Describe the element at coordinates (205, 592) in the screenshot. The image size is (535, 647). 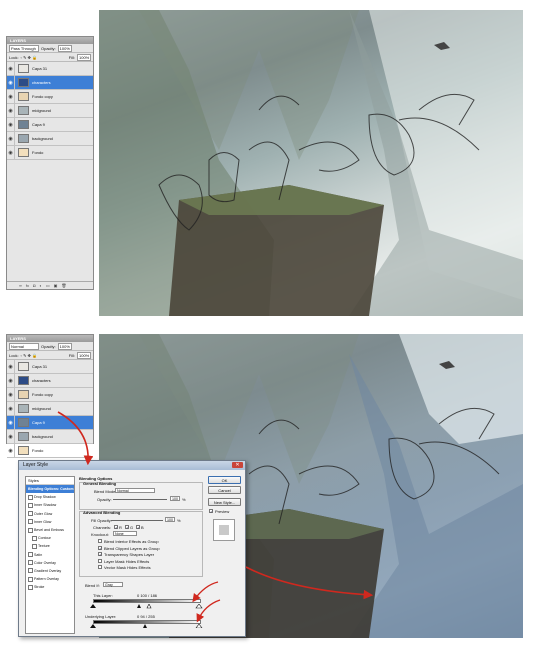
I see `arrow-this-layer-slider` at that location.